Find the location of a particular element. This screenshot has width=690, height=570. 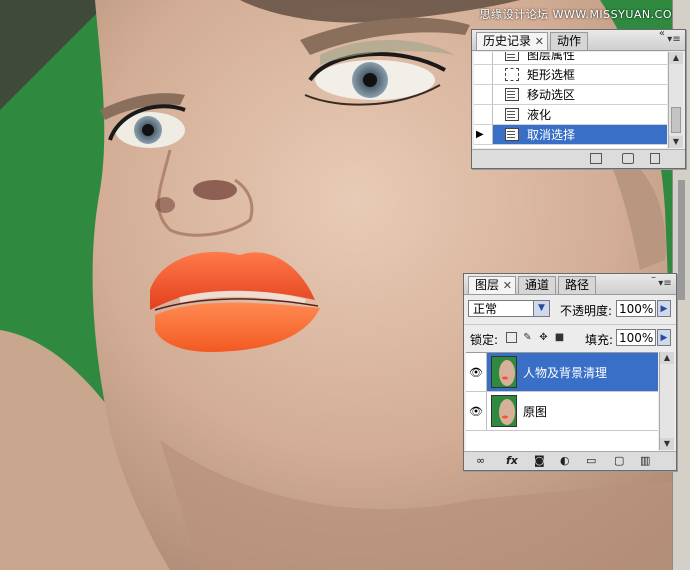

tab-actions-label: 动作 is located at coordinates (569, 41).